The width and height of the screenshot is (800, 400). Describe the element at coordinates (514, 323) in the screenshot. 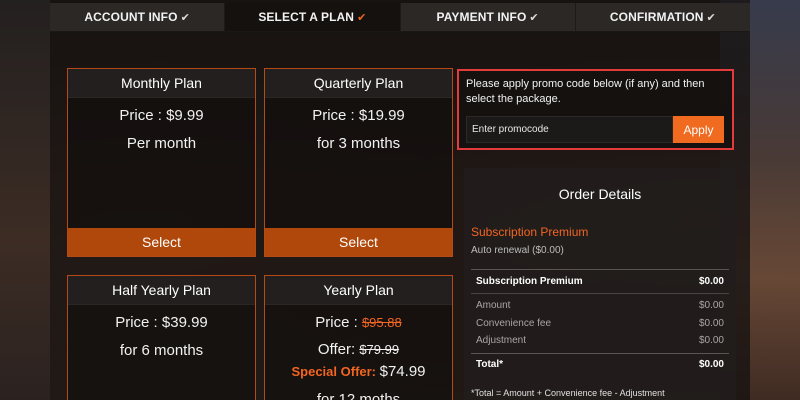

I see `row-label: Convenience fee` at that location.